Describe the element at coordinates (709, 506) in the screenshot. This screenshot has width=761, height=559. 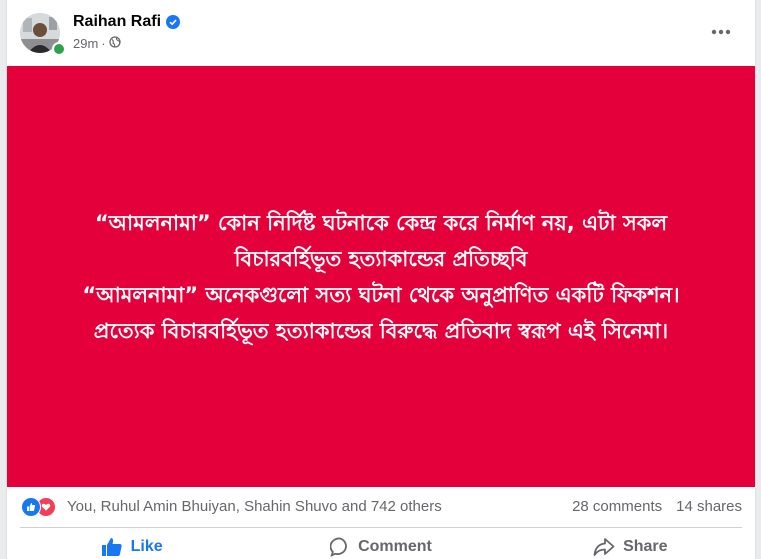
I see `shares-count: 14 shares` at that location.